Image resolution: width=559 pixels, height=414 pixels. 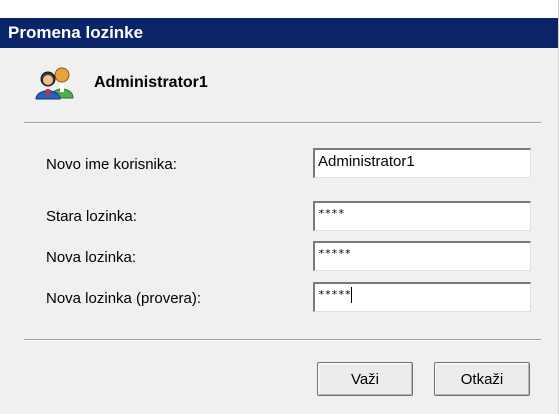 I want to click on username-field: Administrator1, so click(x=422, y=163).